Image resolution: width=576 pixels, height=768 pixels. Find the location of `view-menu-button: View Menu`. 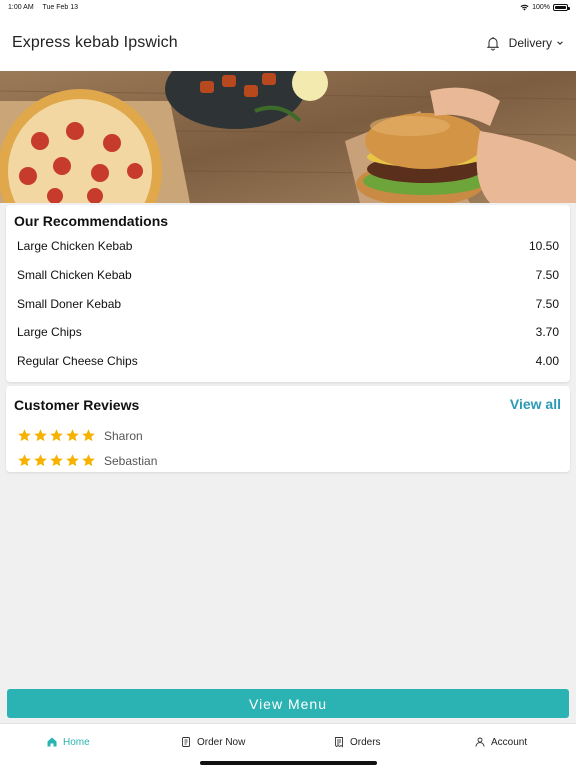

view-menu-button: View Menu is located at coordinates (288, 703).